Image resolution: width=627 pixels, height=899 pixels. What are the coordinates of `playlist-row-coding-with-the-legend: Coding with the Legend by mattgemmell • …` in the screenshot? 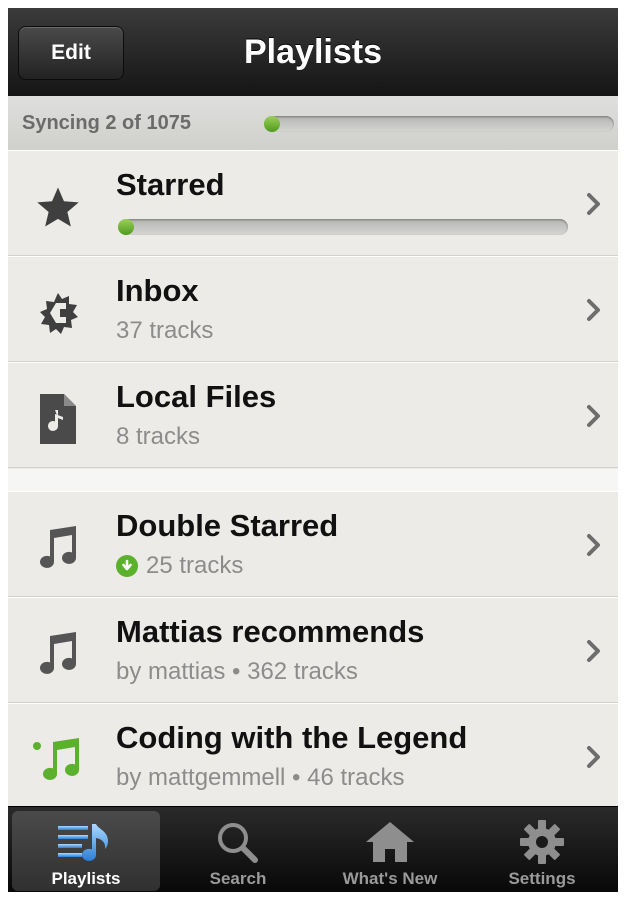 It's located at (313, 756).